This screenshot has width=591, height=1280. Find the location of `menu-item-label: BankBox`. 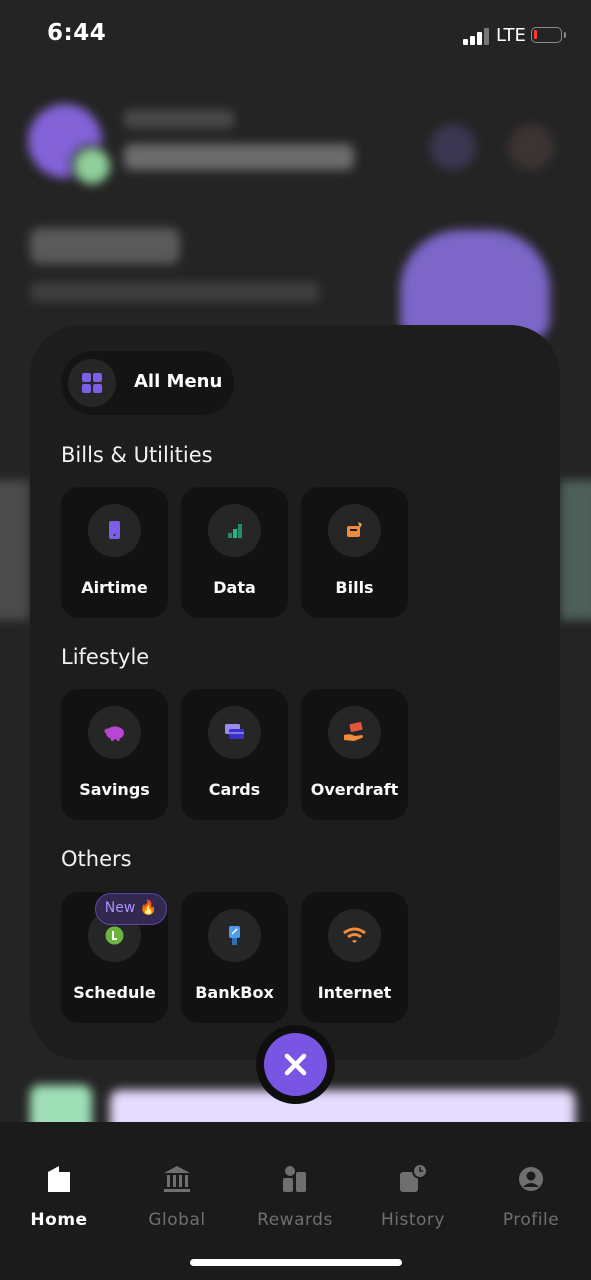

menu-item-label: BankBox is located at coordinates (234, 992).